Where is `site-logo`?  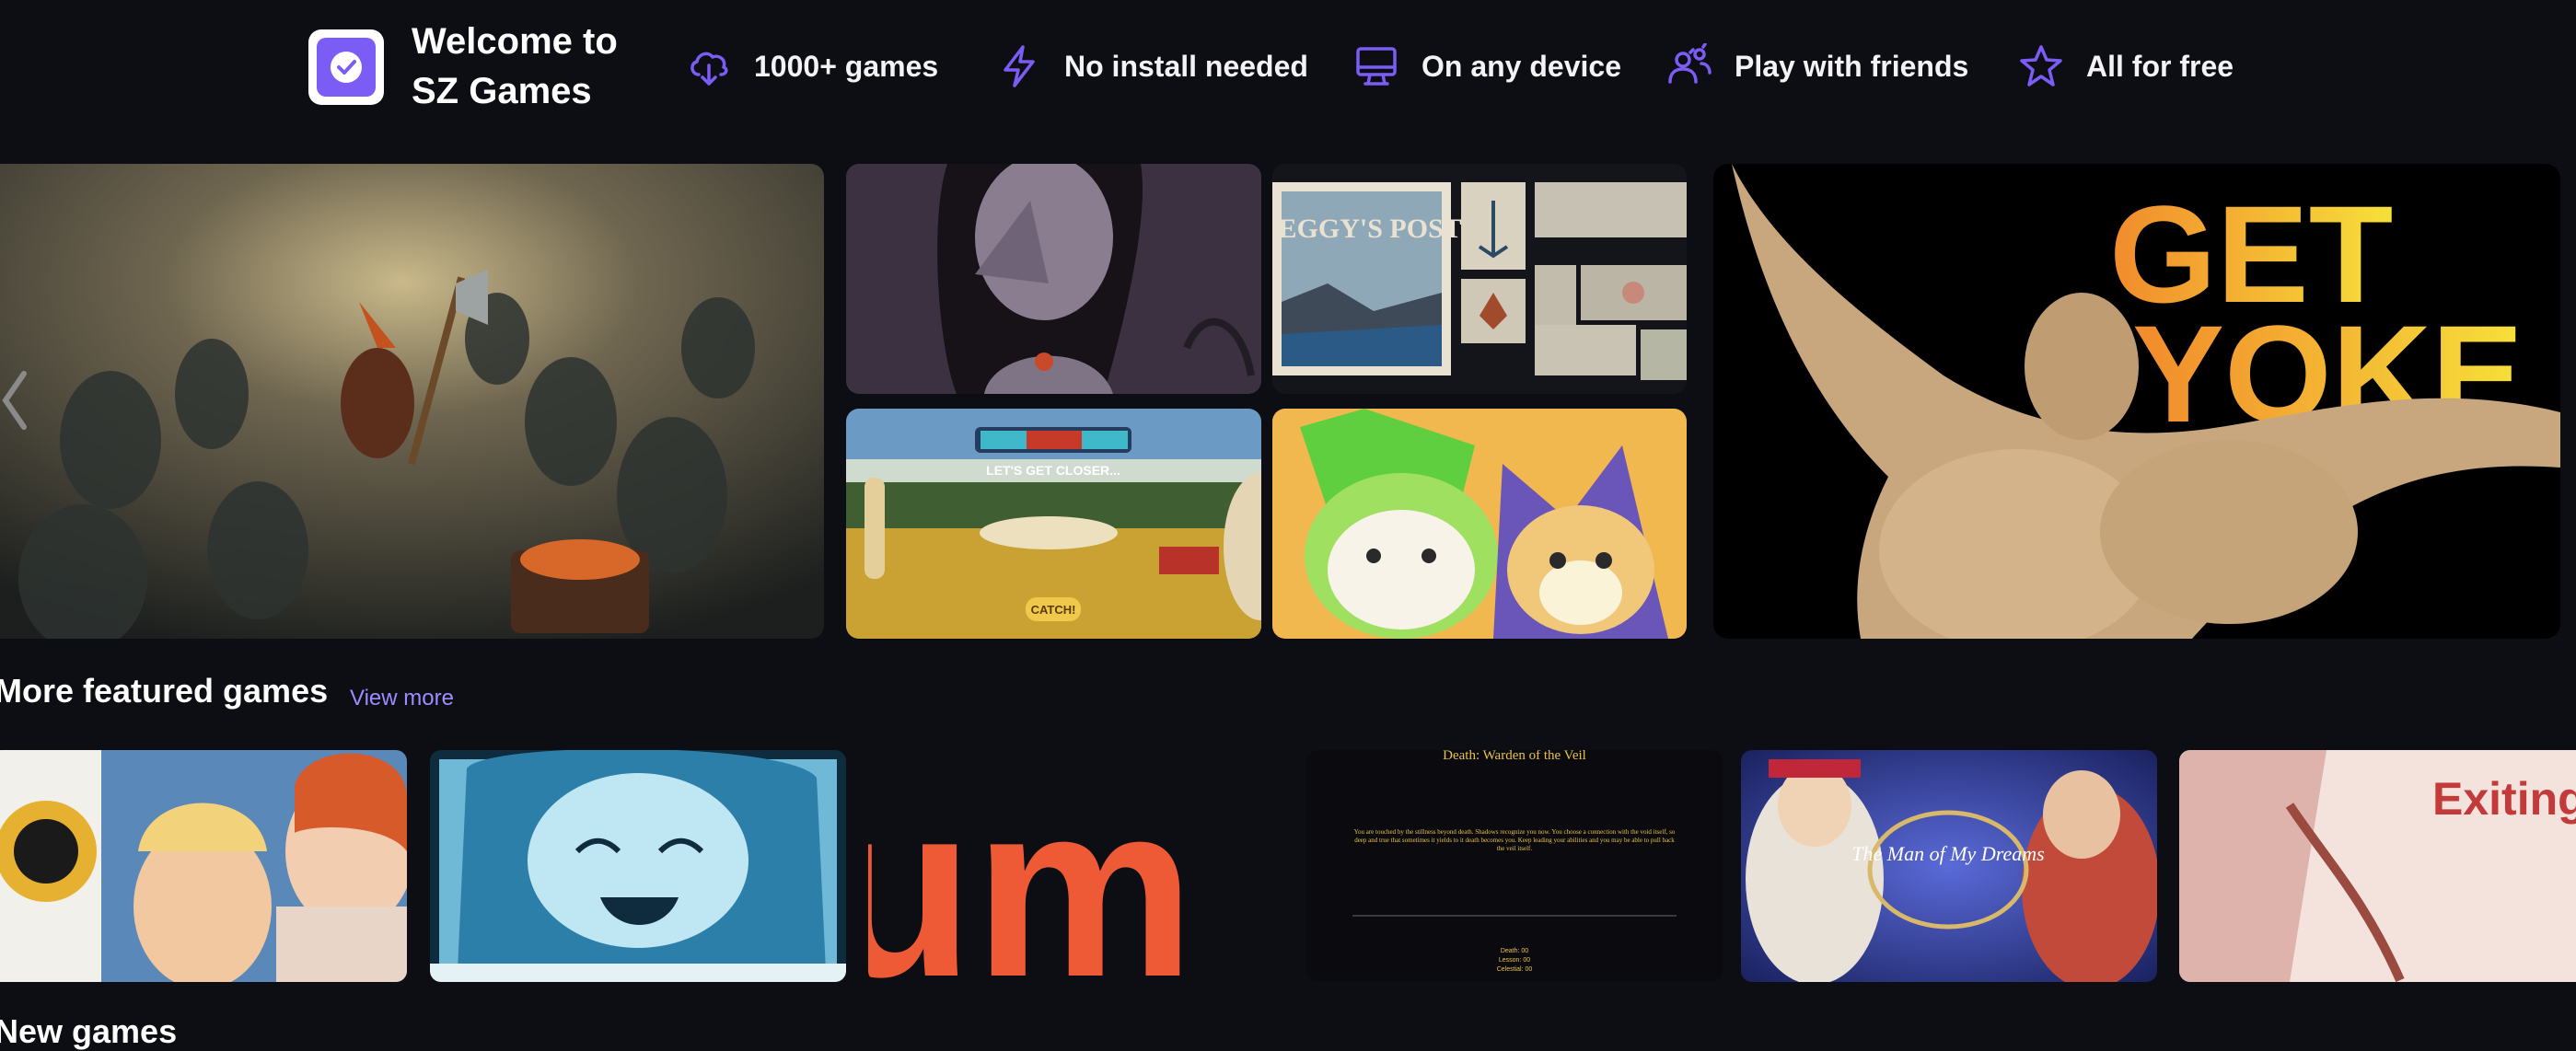
site-logo is located at coordinates (346, 67).